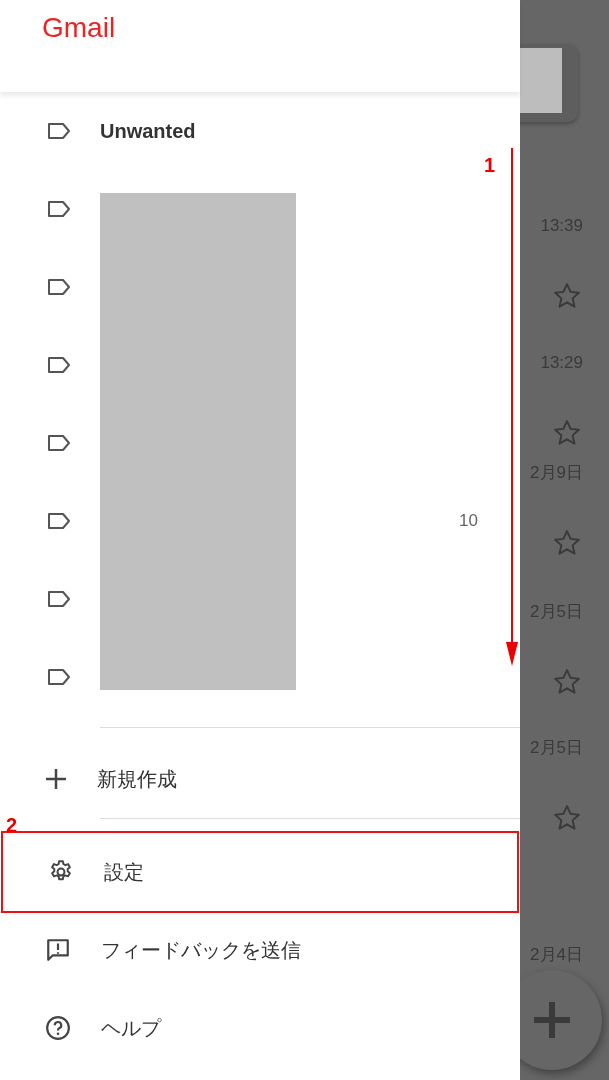  I want to click on menu-item: フィードバックを送信, so click(260, 950).